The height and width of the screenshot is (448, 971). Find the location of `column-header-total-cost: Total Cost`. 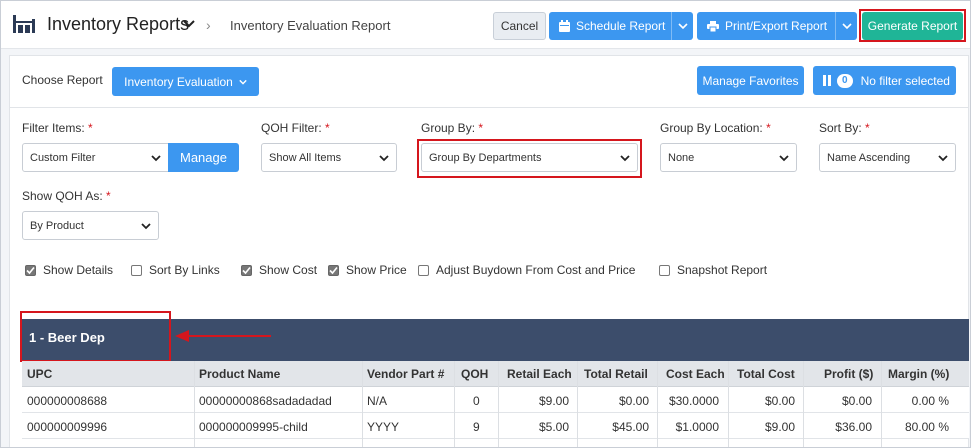

column-header-total-cost: Total Cost is located at coordinates (766, 374).